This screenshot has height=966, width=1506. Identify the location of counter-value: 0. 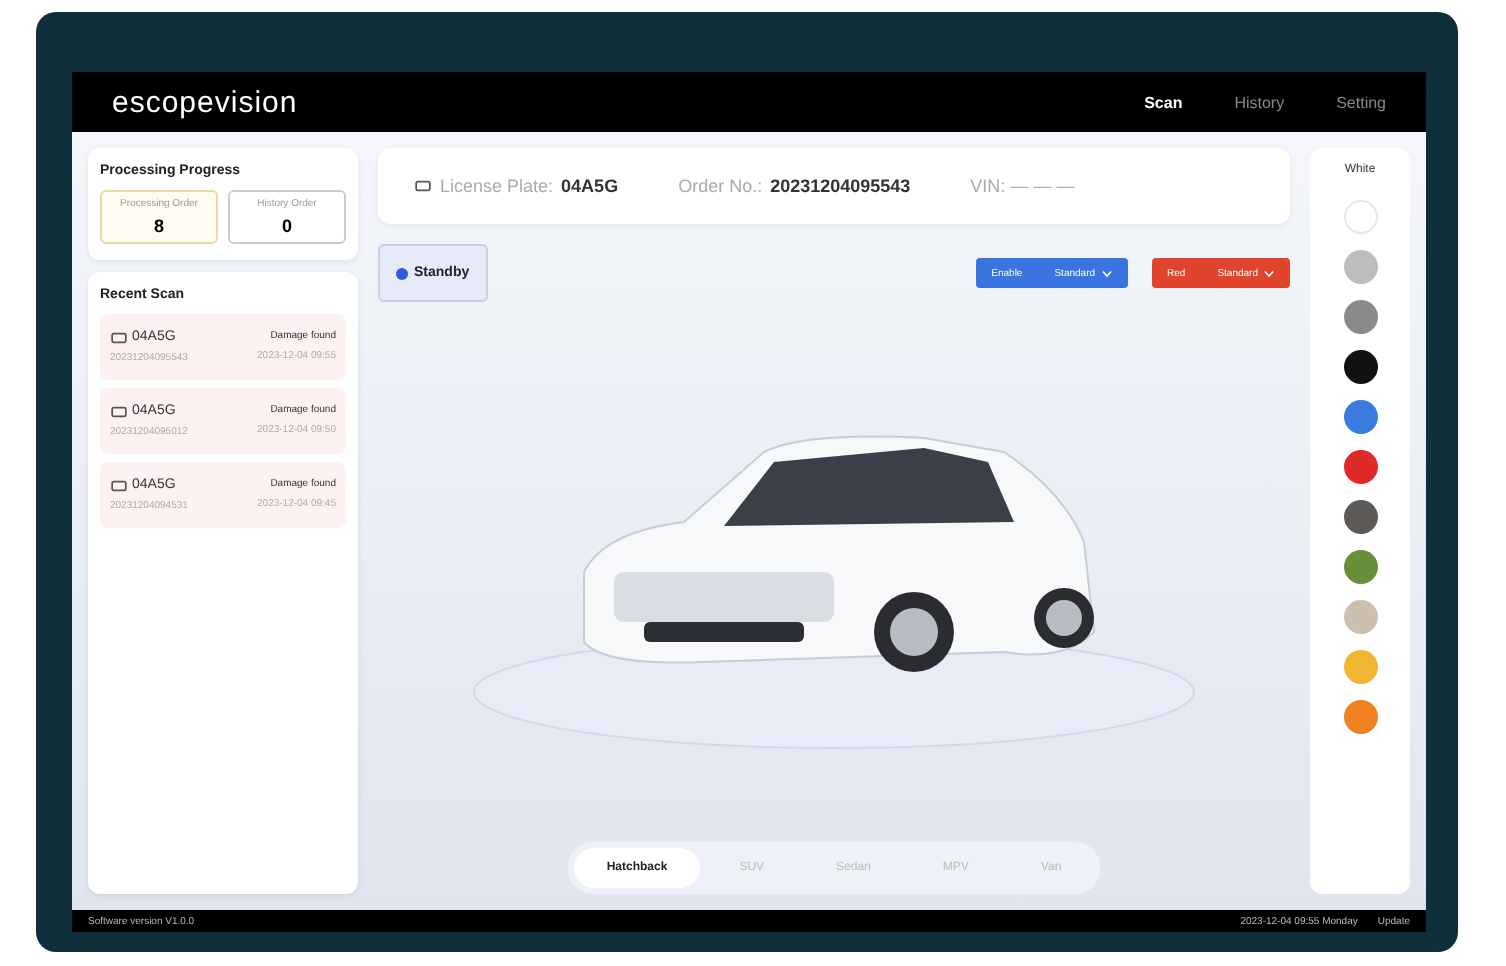
(286, 226).